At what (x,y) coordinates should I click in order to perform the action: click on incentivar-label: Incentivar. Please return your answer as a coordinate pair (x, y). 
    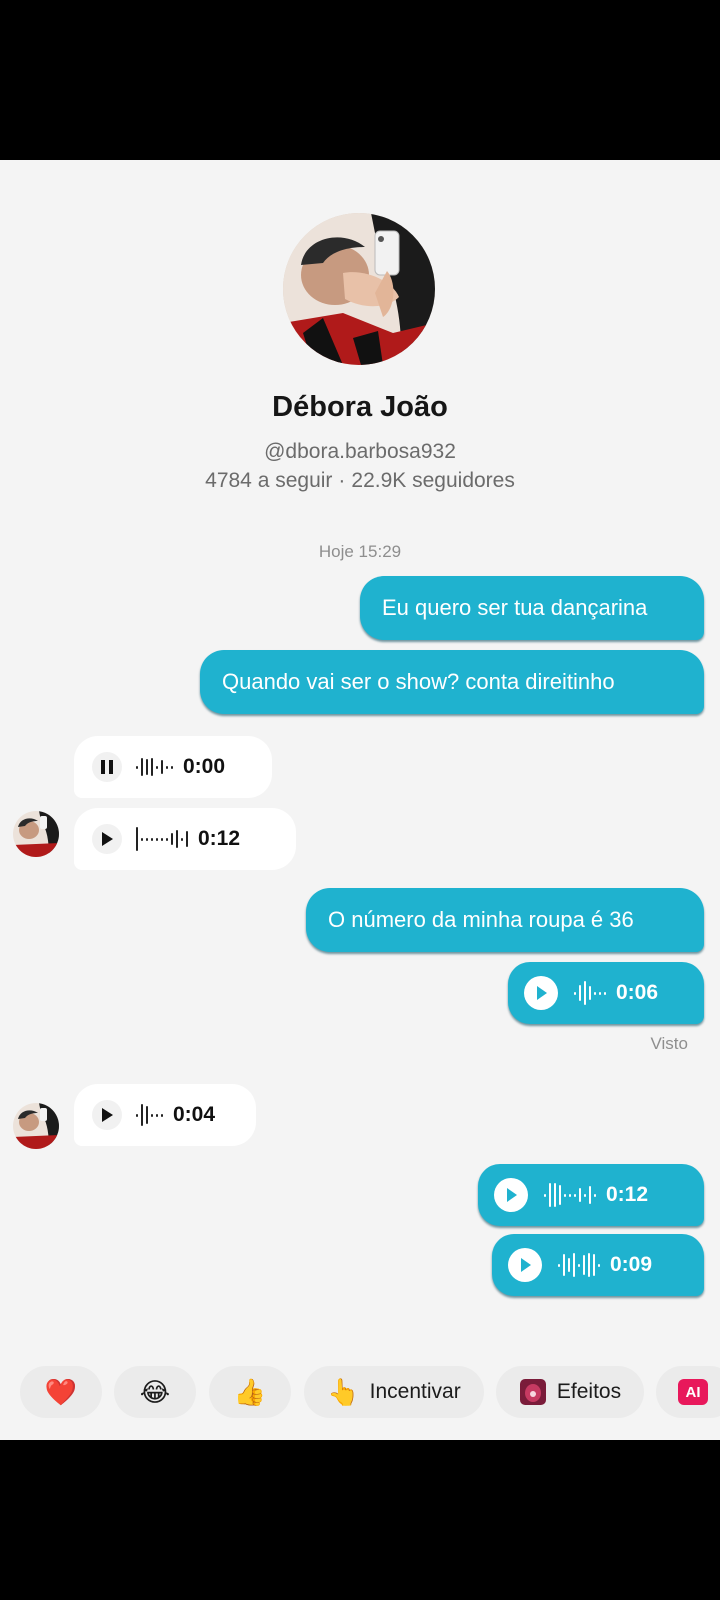
    Looking at the image, I should click on (415, 1391).